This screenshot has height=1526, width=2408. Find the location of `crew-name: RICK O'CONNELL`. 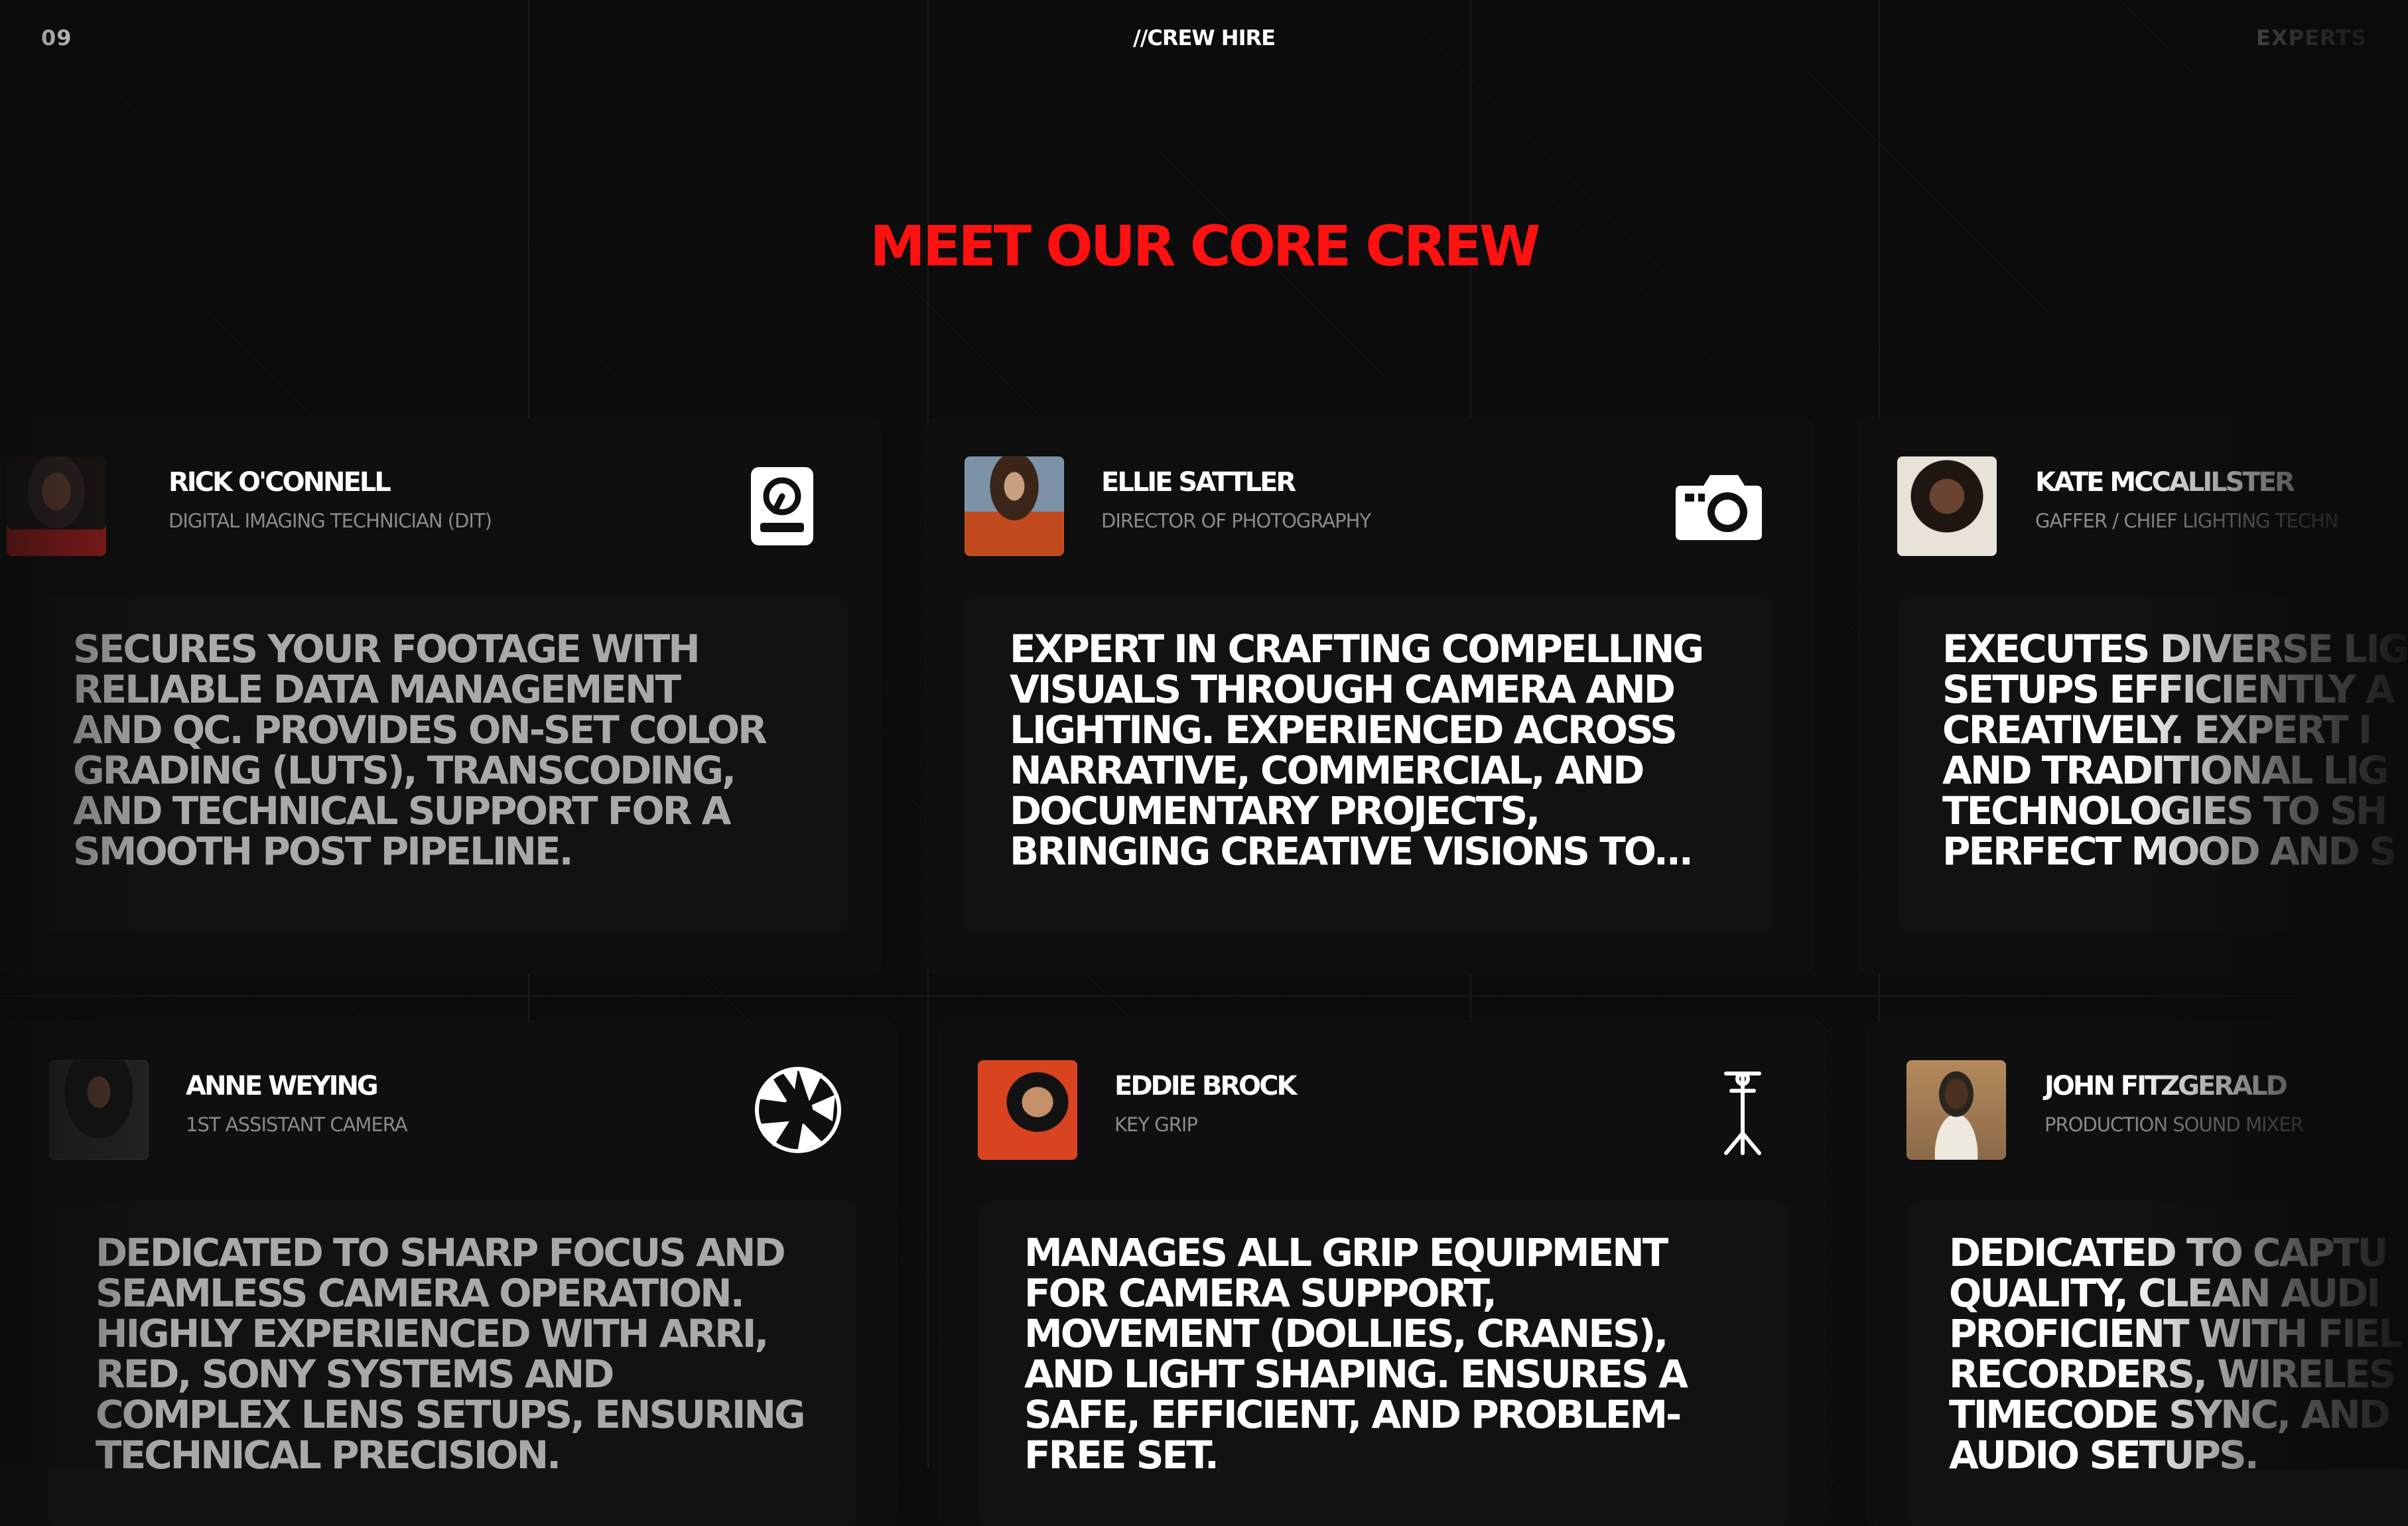

crew-name: RICK O'CONNELL is located at coordinates (279, 482).